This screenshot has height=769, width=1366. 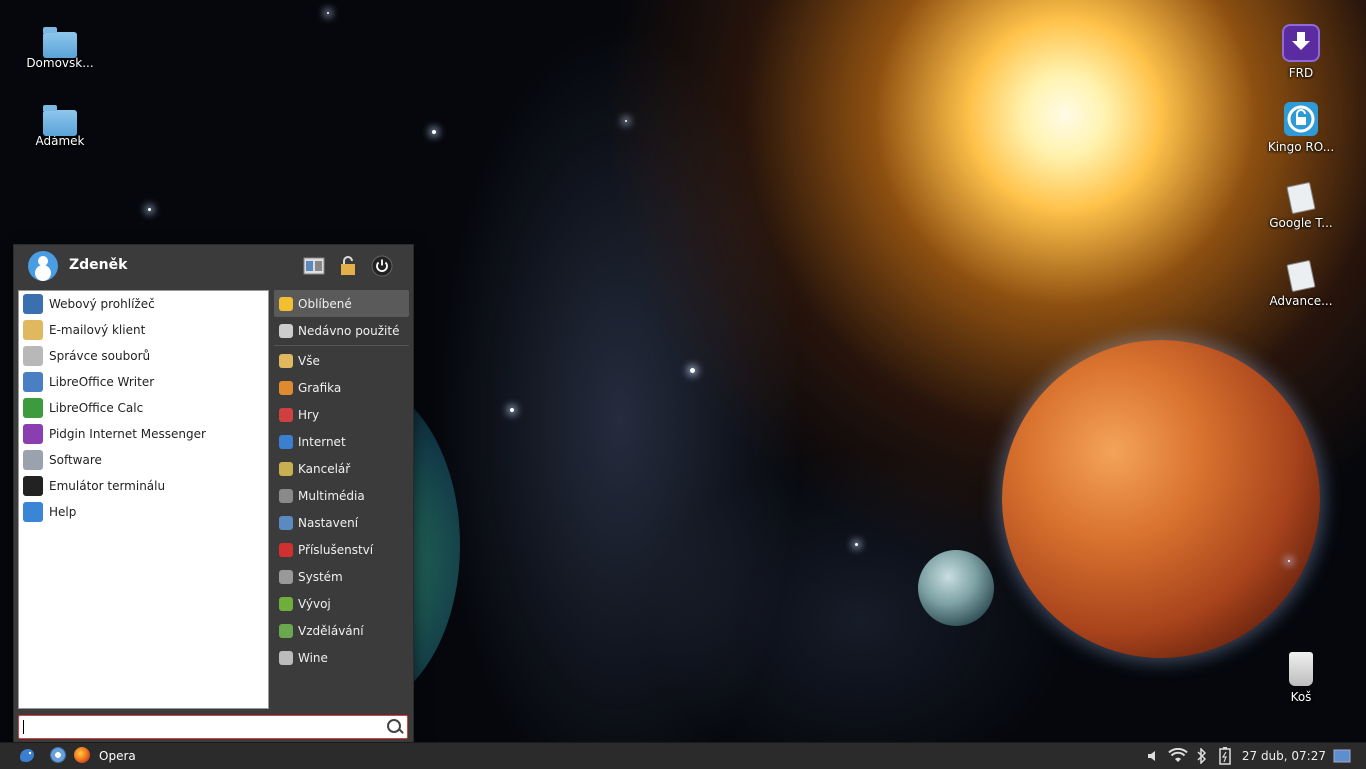 What do you see at coordinates (43, 266) in the screenshot?
I see `user-avatar-icon` at bounding box center [43, 266].